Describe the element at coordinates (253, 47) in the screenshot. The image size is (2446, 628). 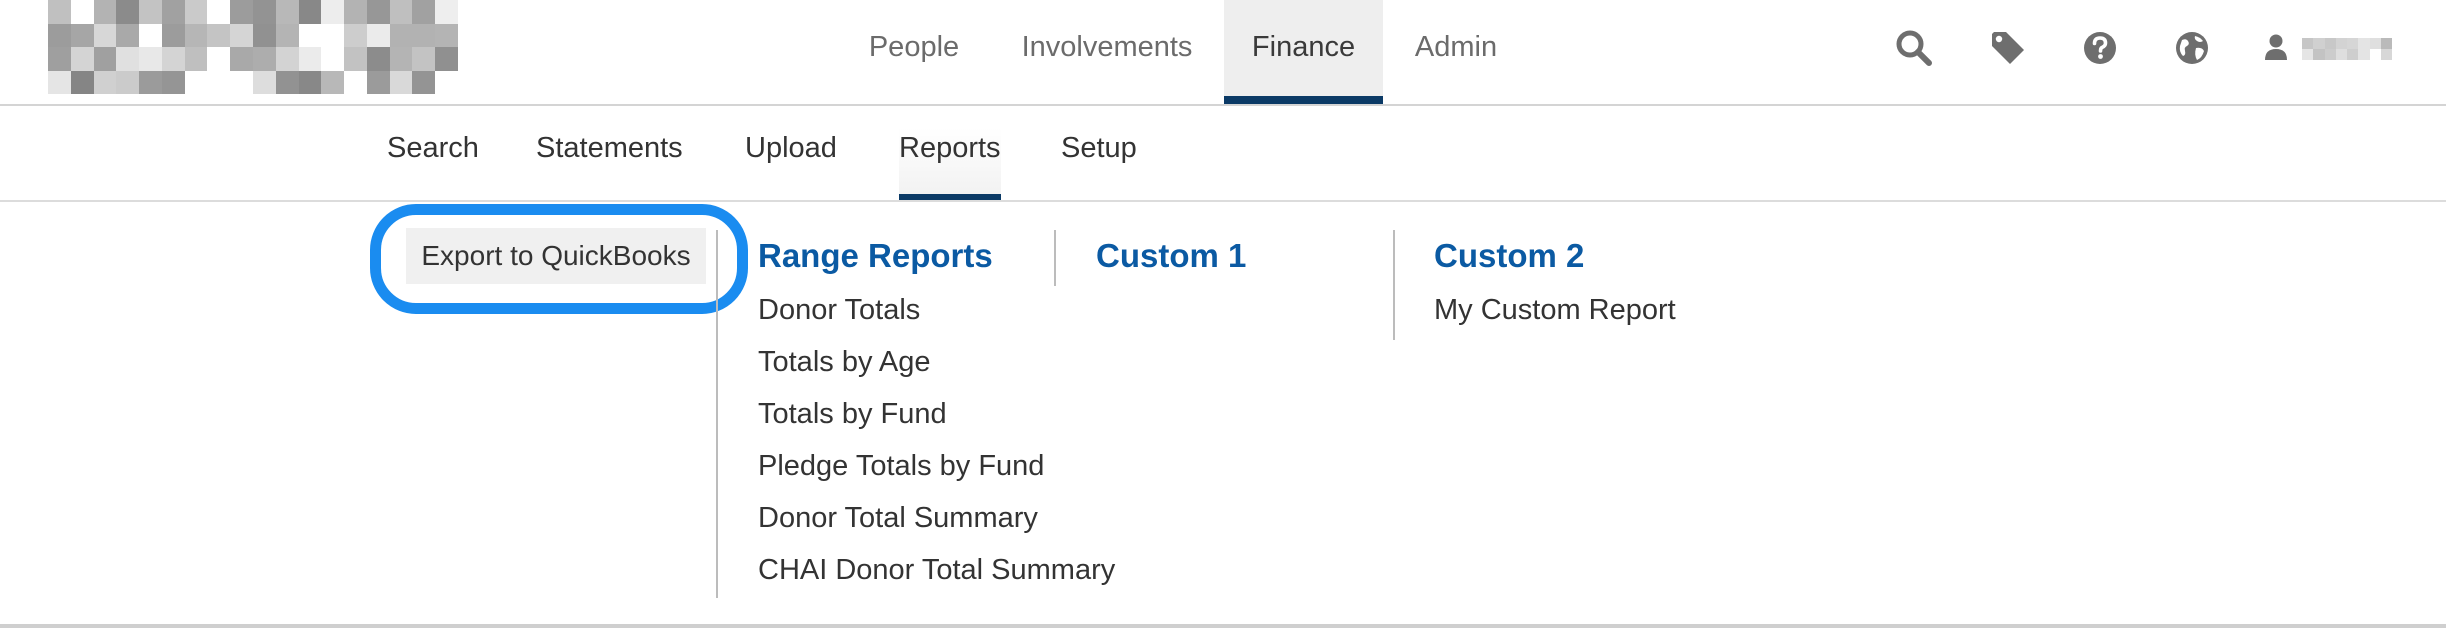
I see `organization-logo` at that location.